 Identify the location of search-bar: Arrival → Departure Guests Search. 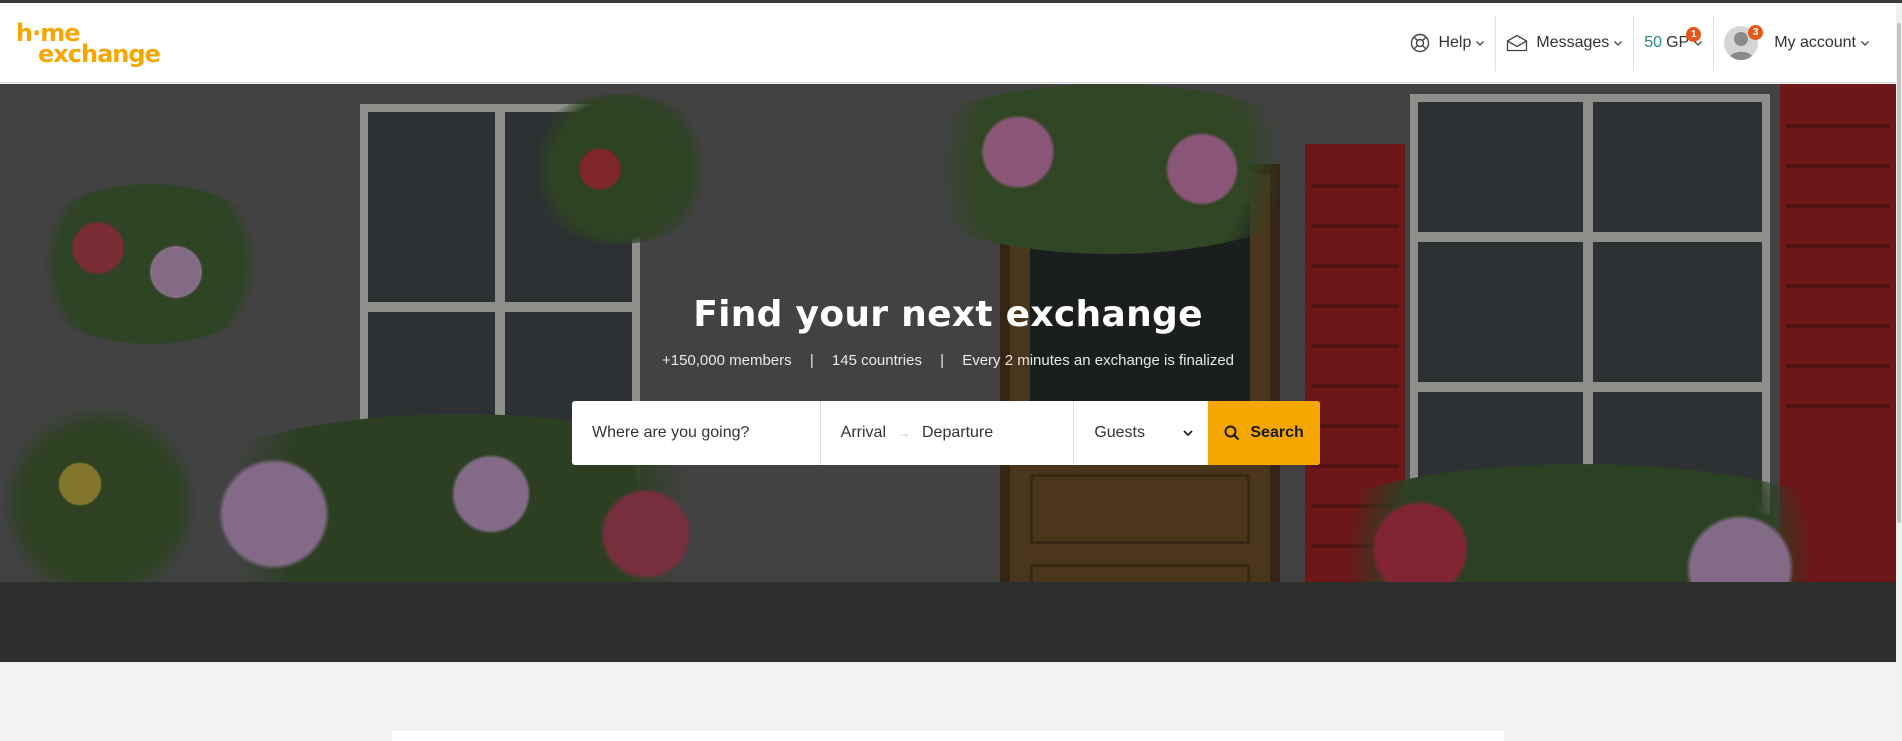
(946, 433).